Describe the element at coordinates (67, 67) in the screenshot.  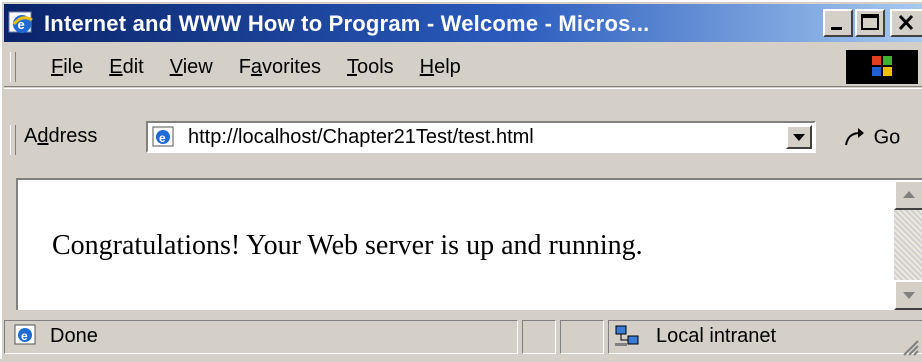
I see `menu-file: File` at that location.